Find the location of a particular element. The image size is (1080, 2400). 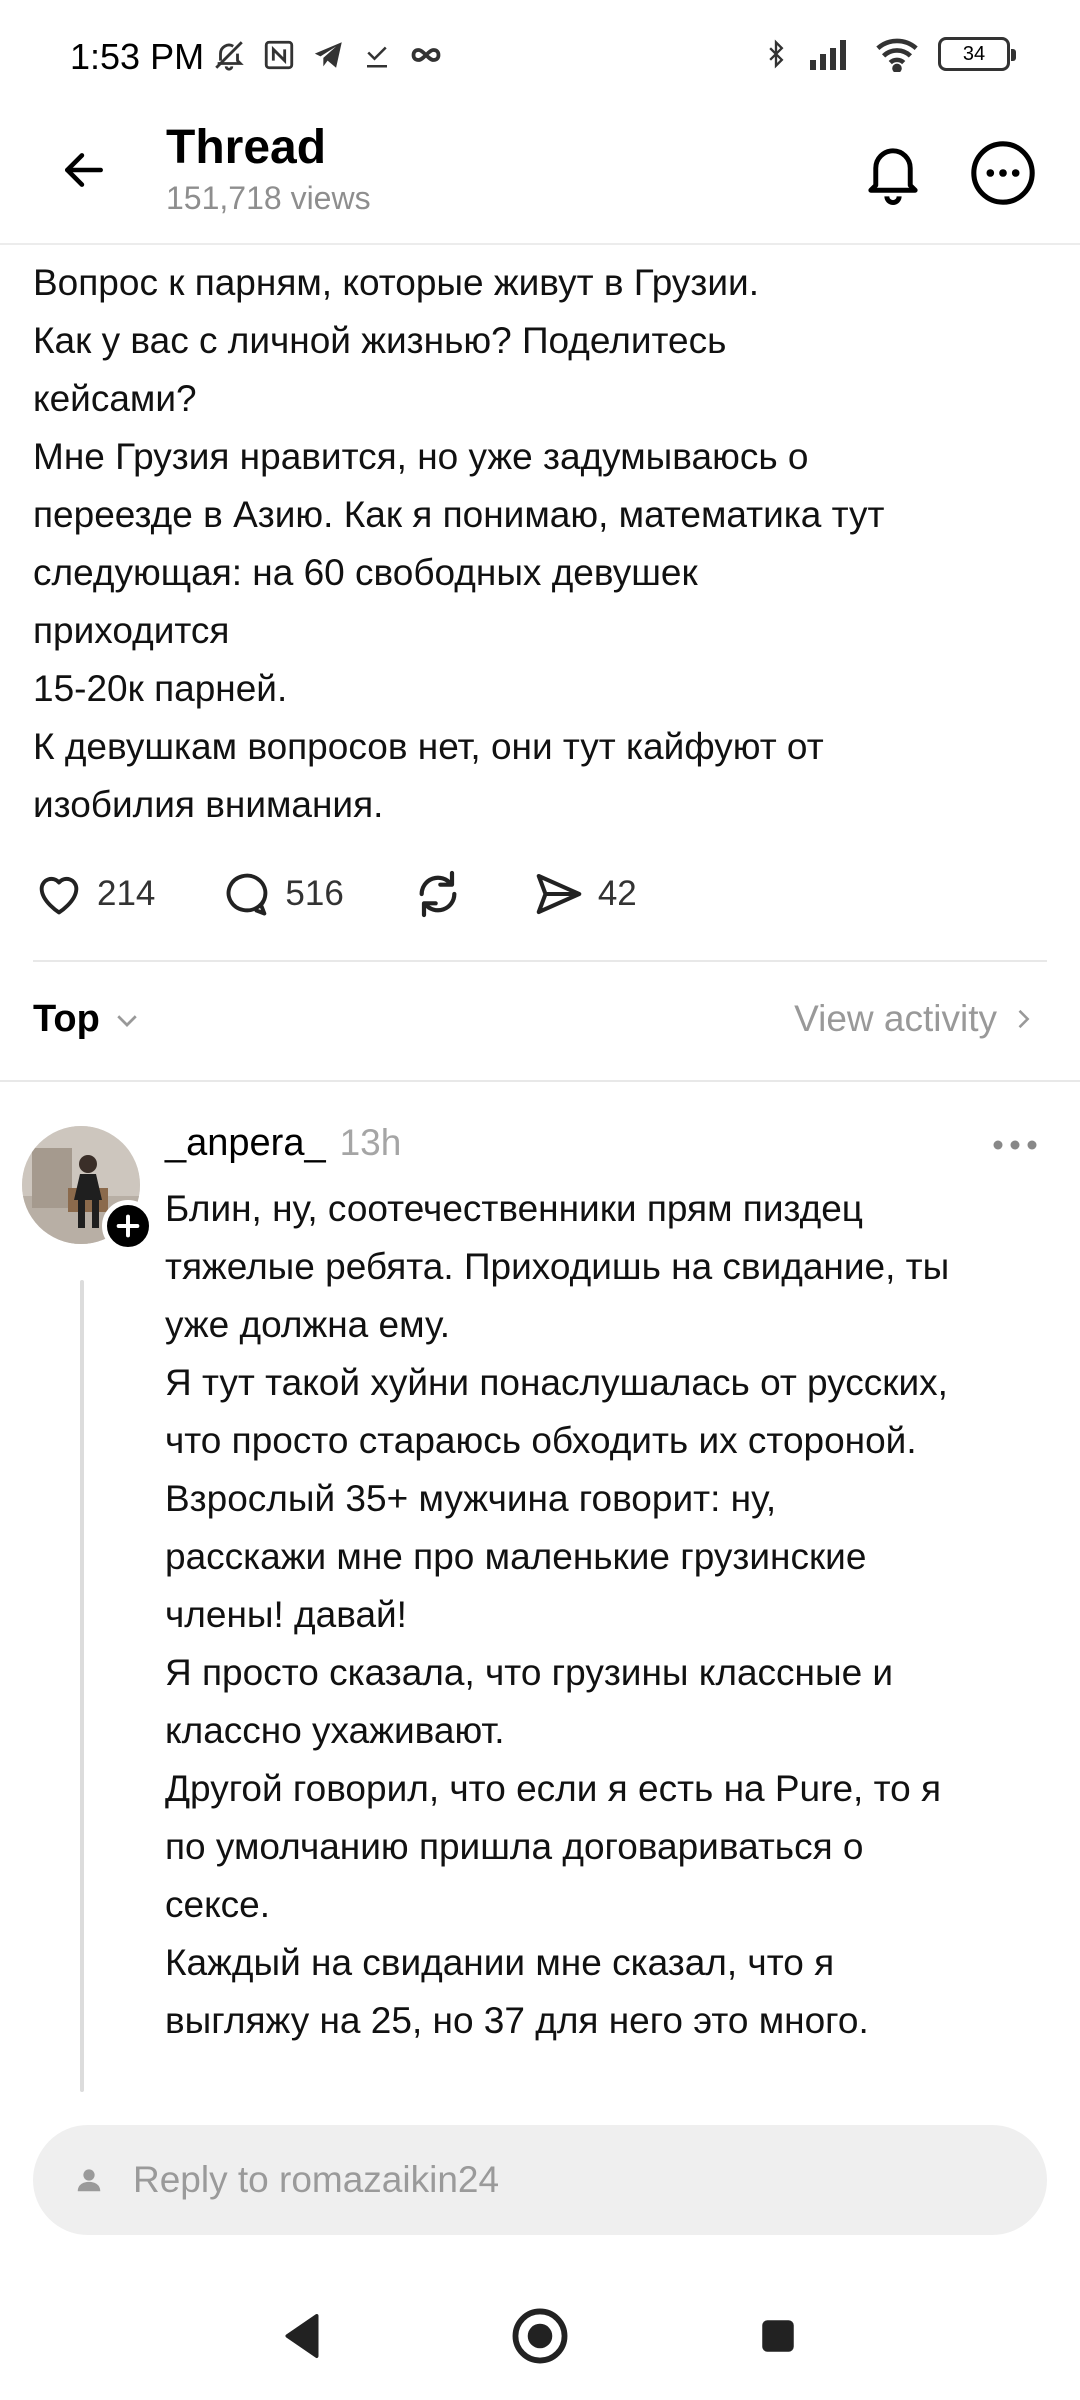

post-actions: 214 516 42 is located at coordinates (368, 894).